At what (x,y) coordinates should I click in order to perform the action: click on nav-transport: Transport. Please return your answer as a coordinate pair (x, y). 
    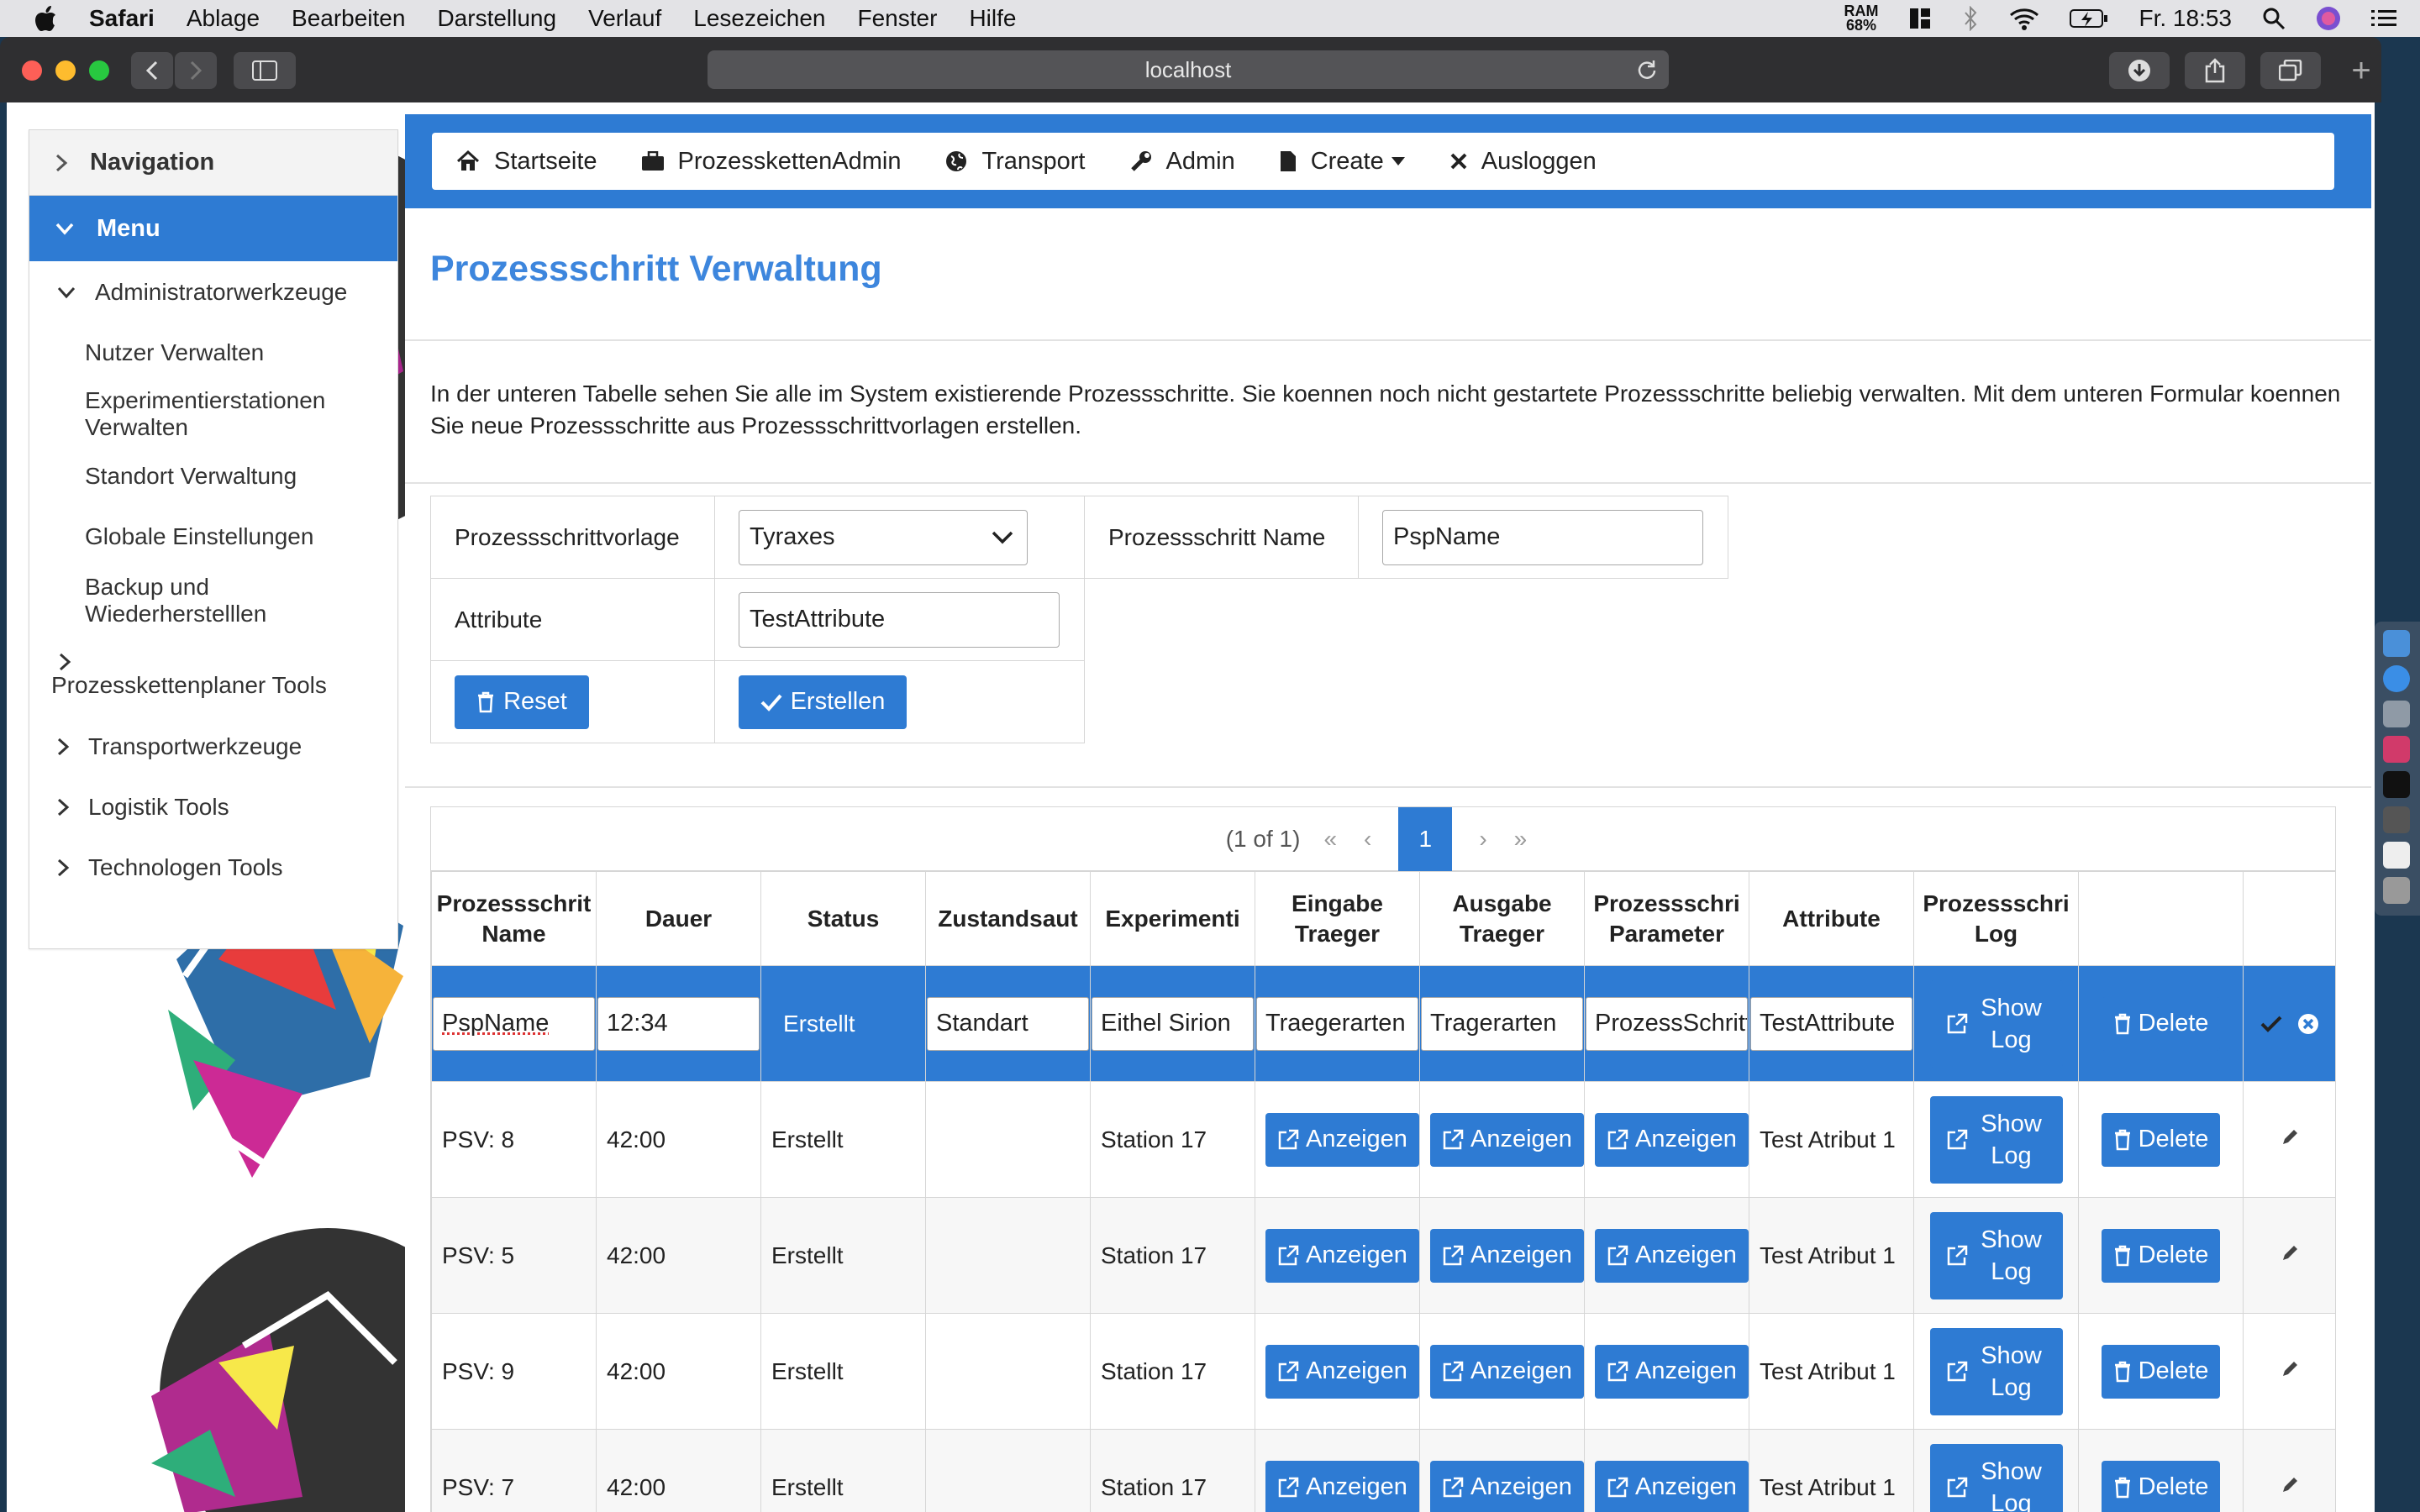
    Looking at the image, I should click on (1015, 162).